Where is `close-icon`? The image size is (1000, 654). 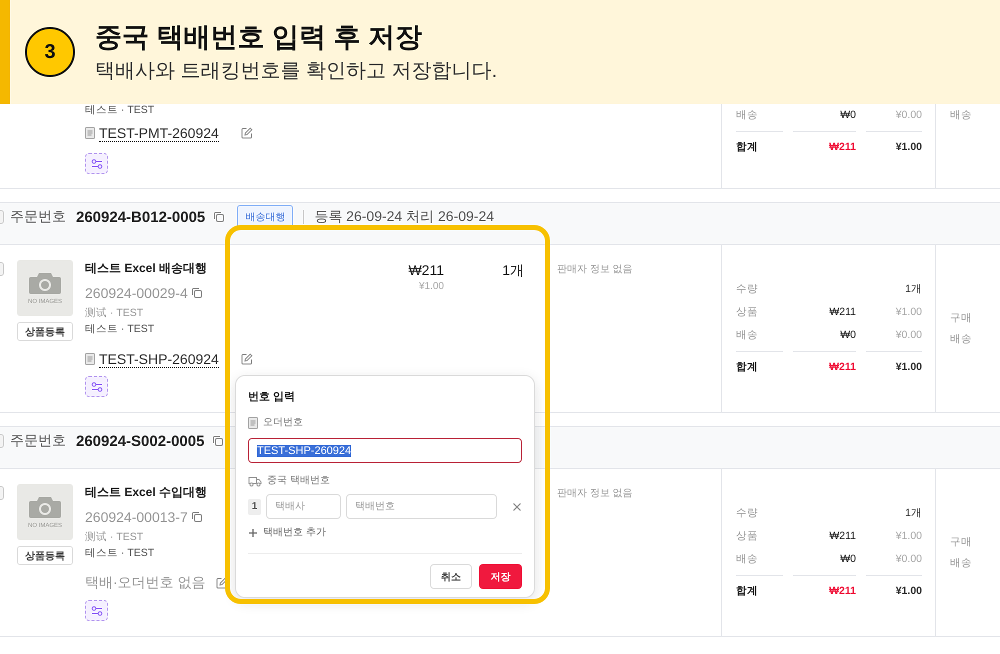
close-icon is located at coordinates (517, 507).